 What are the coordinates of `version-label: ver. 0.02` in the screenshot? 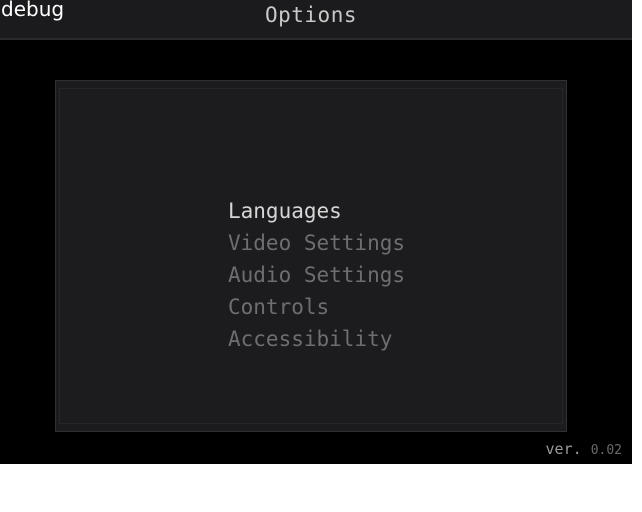 It's located at (584, 449).